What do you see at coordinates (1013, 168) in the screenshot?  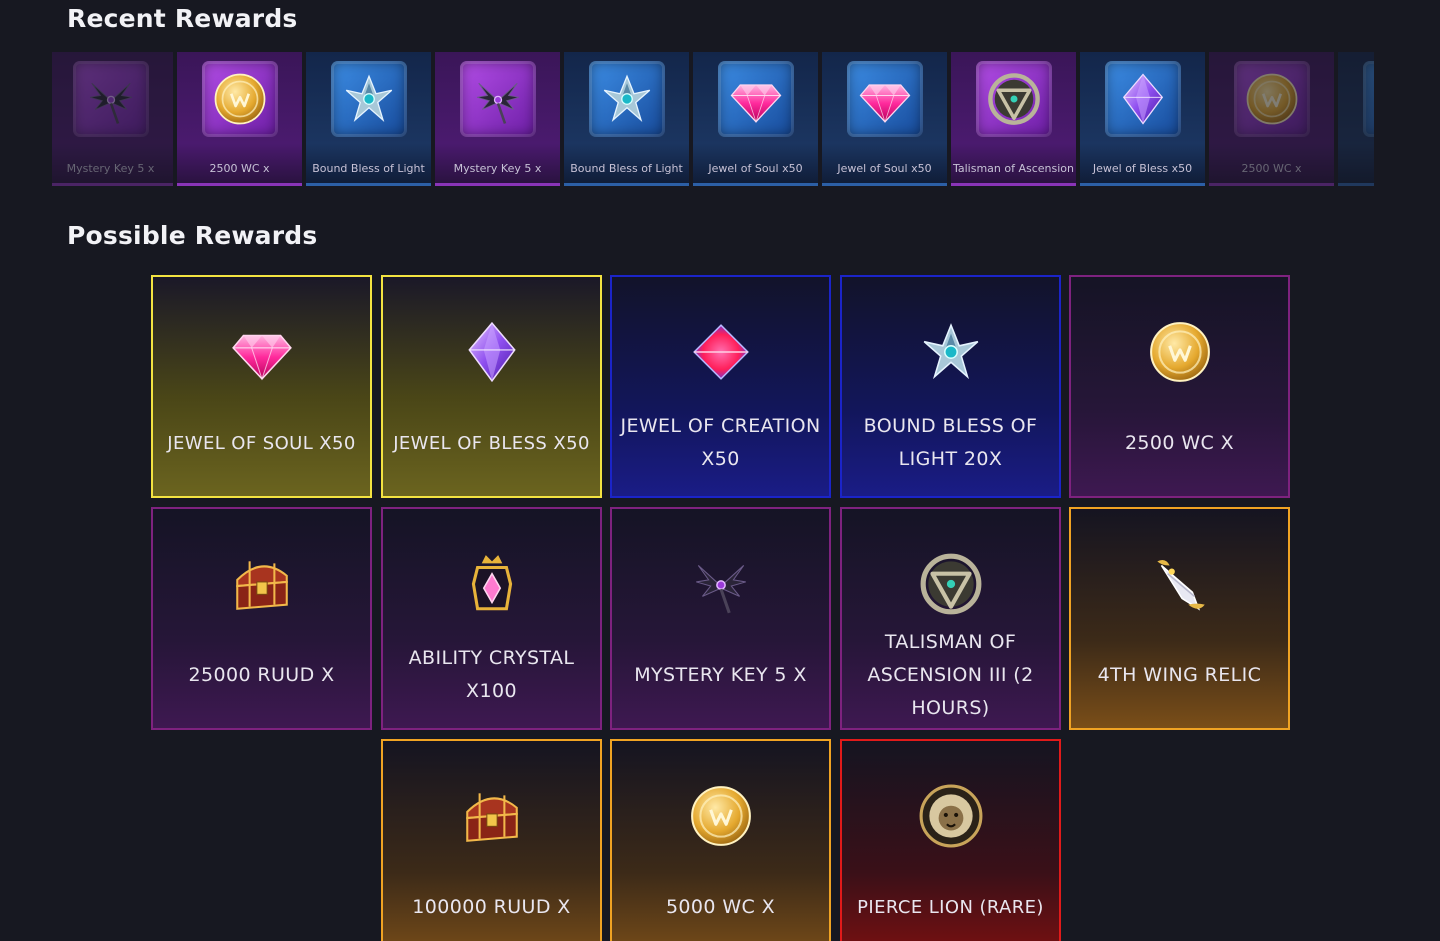 I see `recent-reward-label: Talisman of Ascension` at bounding box center [1013, 168].